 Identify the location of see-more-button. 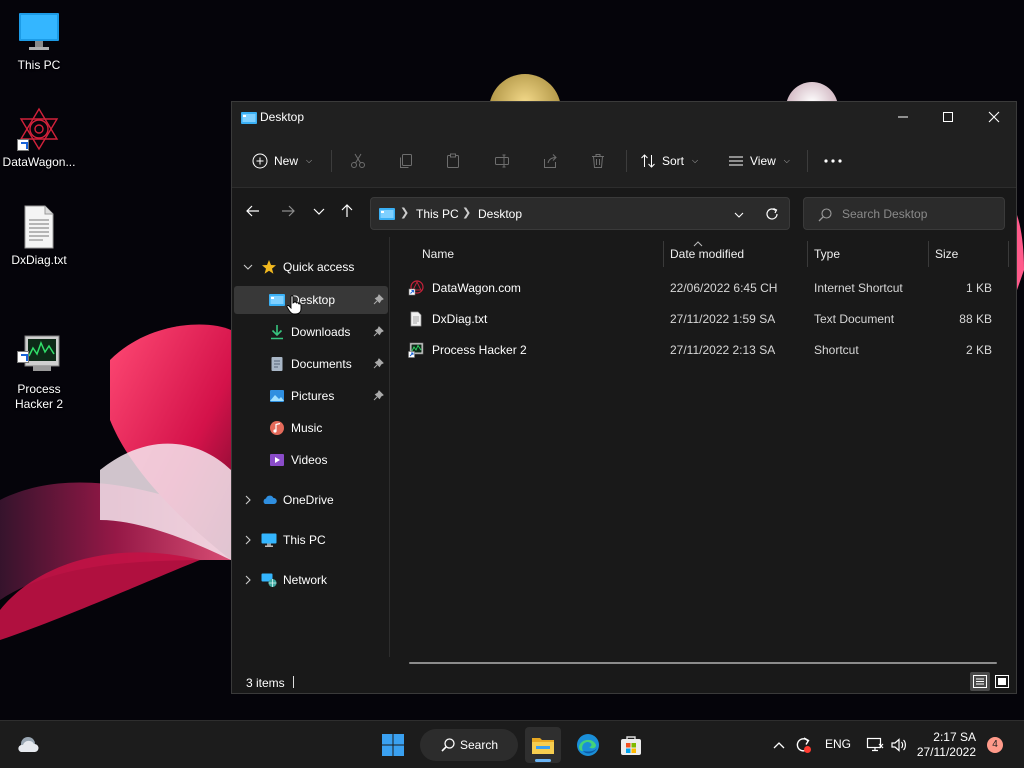
(833, 161).